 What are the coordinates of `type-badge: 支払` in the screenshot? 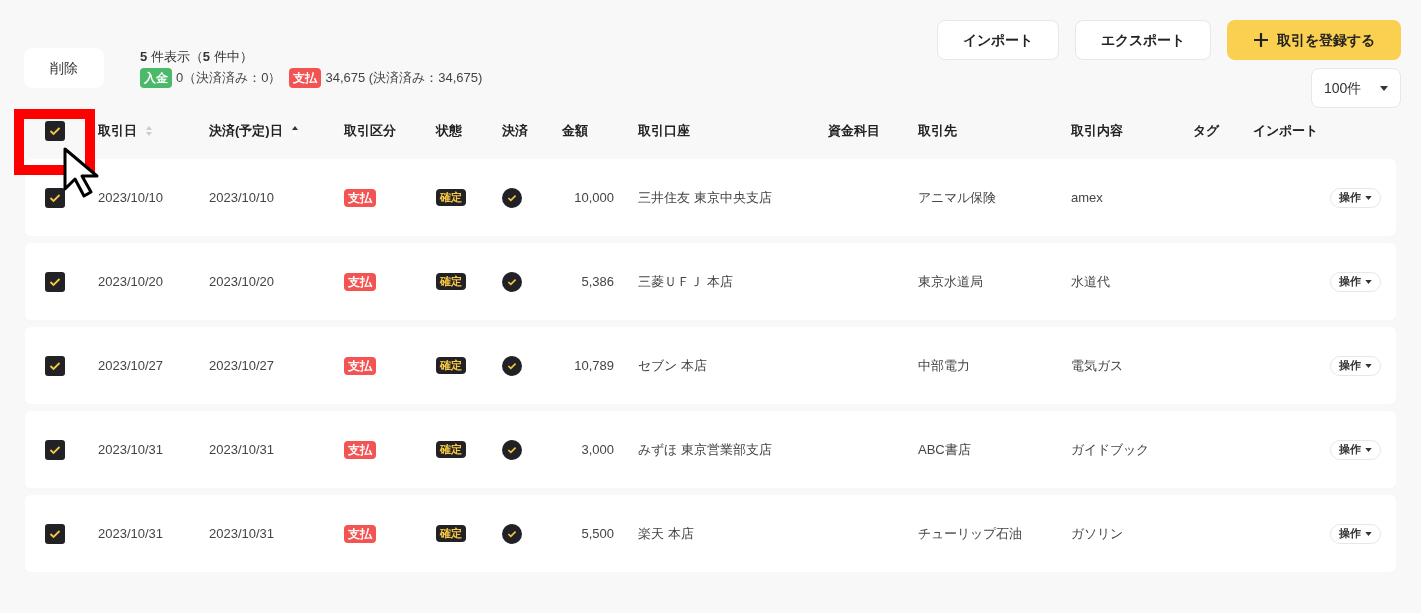 It's located at (305, 78).